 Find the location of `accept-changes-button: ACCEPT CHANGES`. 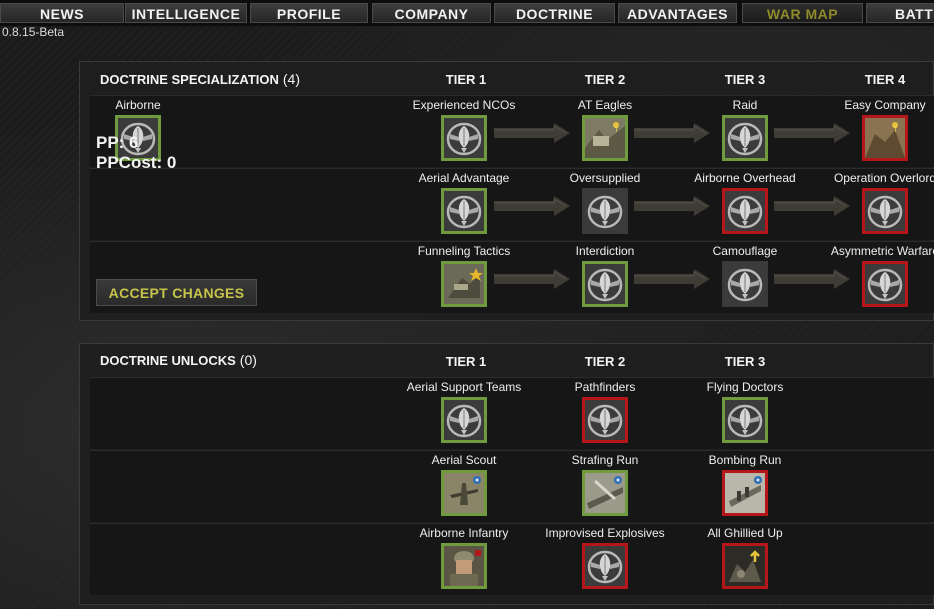

accept-changes-button: ACCEPT CHANGES is located at coordinates (176, 292).